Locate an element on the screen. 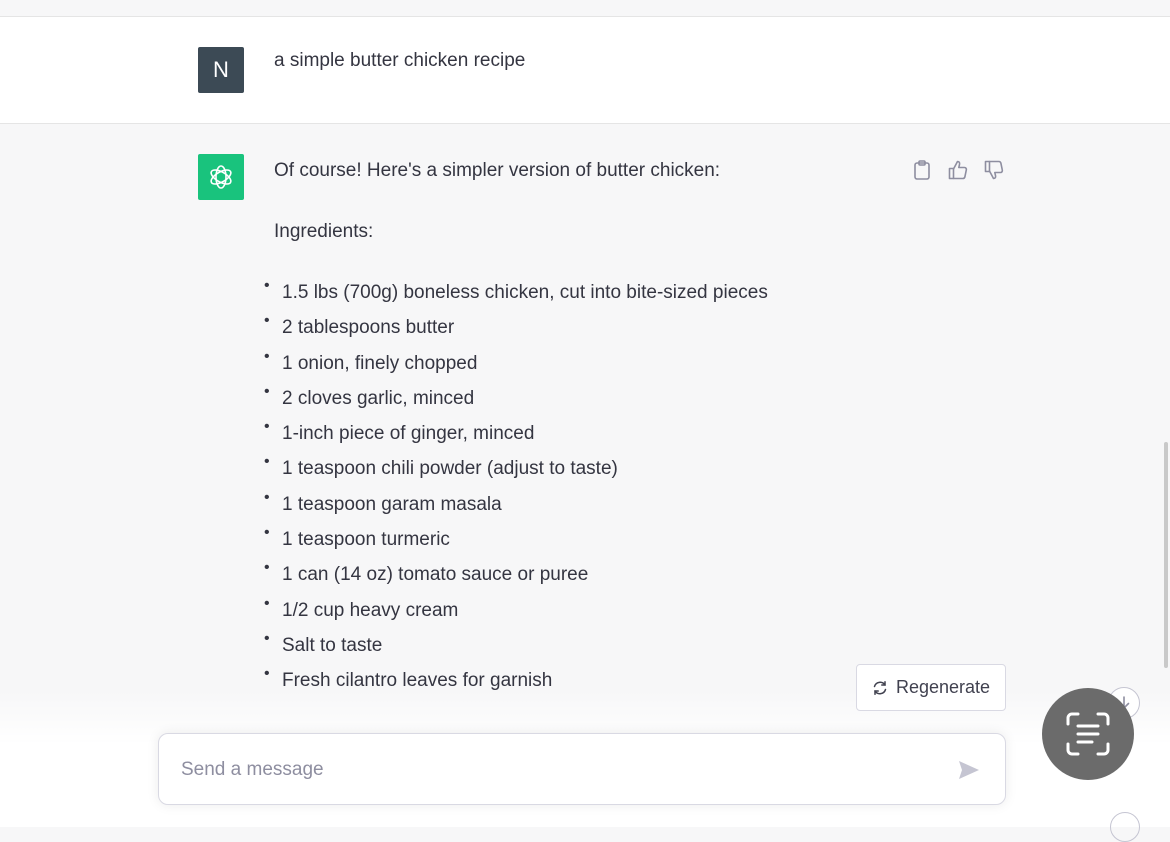 Image resolution: width=1170 pixels, height=842 pixels. message-actions is located at coordinates (958, 170).